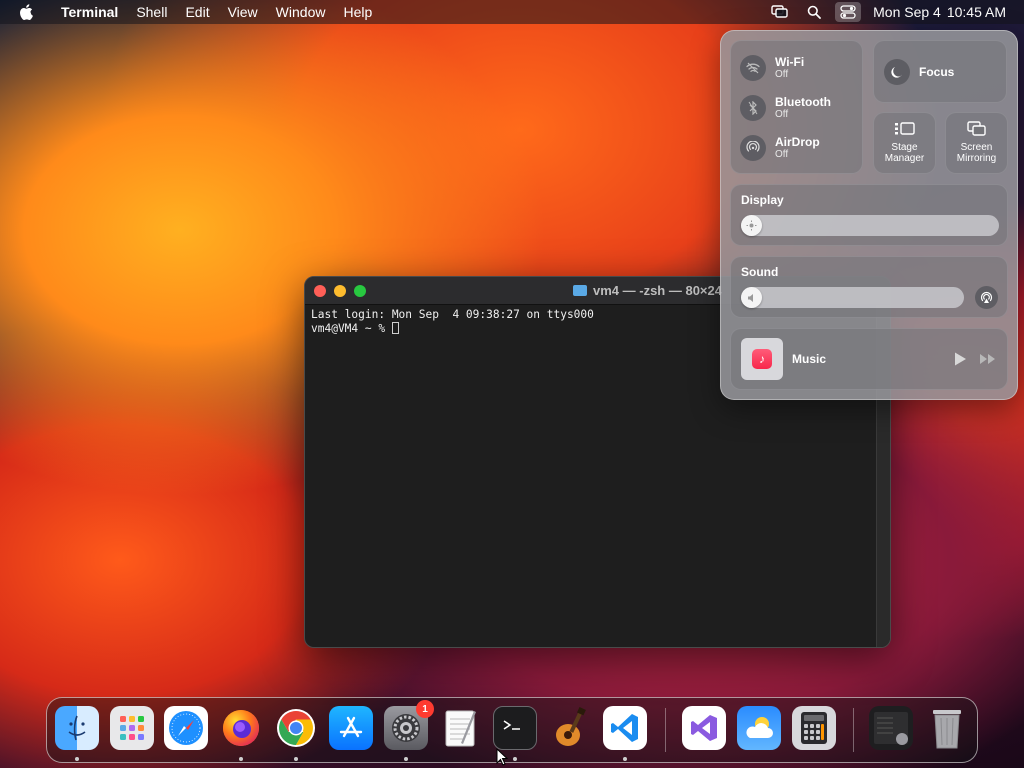 The height and width of the screenshot is (768, 1024). Describe the element at coordinates (625, 759) in the screenshot. I see `dock-vscode-running-dot` at that location.